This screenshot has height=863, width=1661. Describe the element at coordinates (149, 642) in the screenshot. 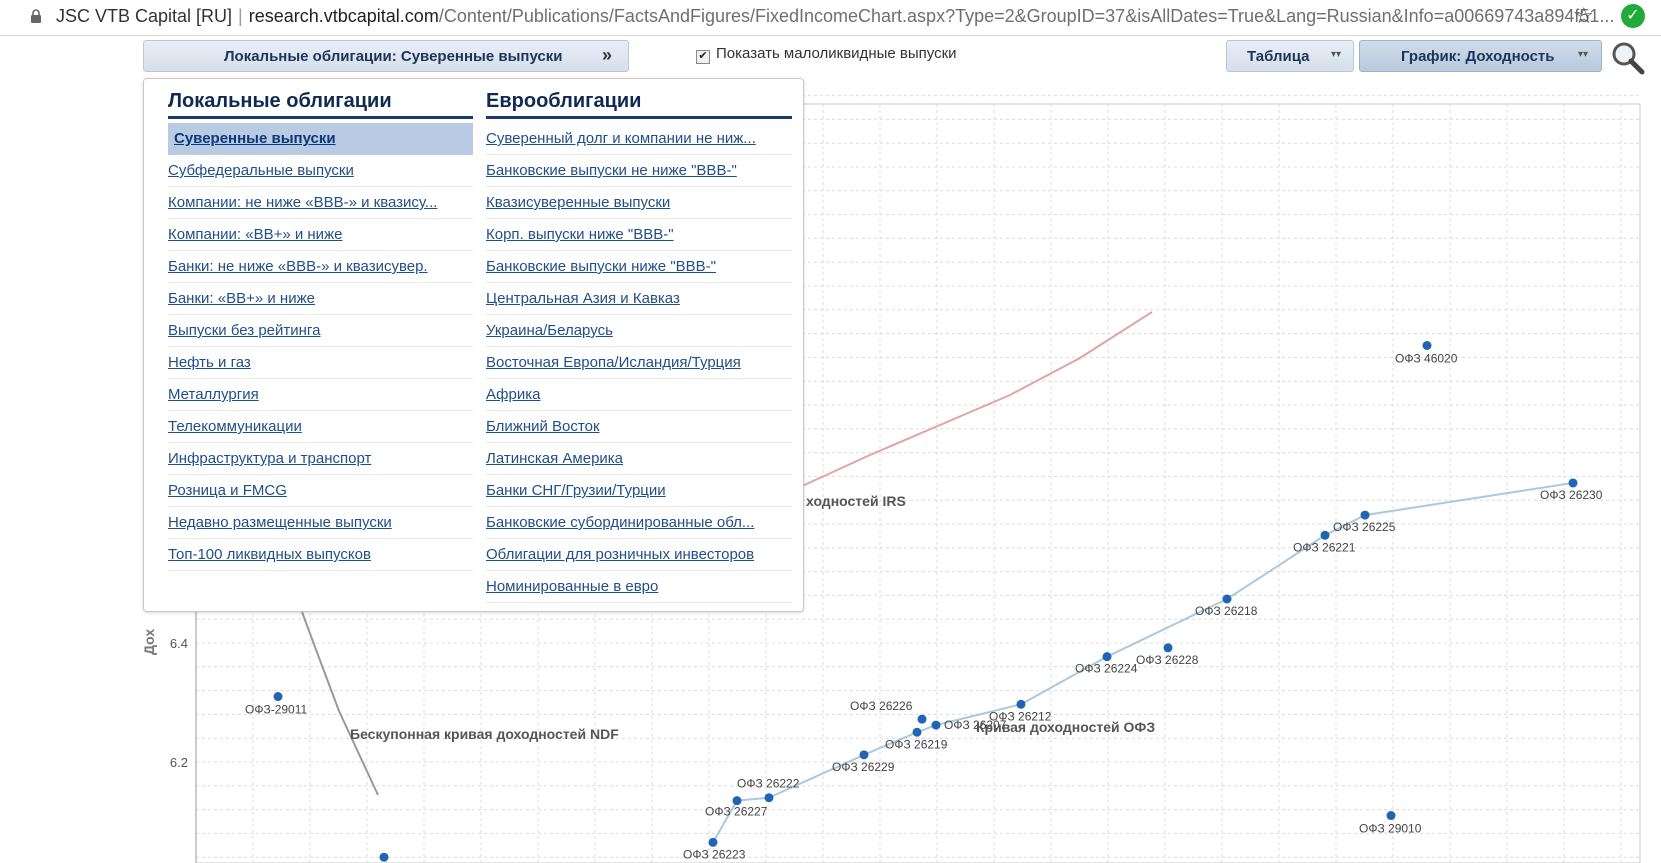

I see `y-axis-label: Дох` at that location.